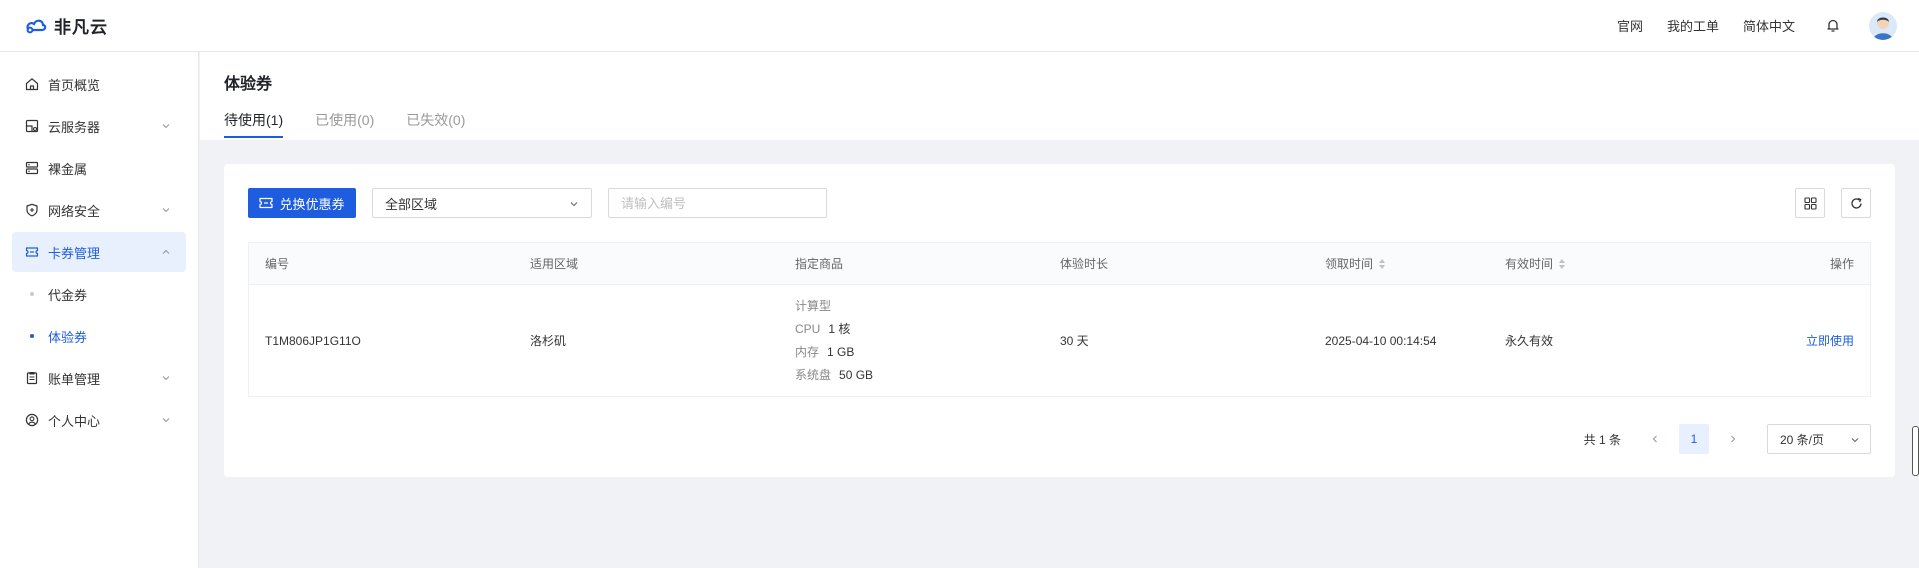  Describe the element at coordinates (74, 127) in the screenshot. I see `sidebar-item-label: 云服务器` at that location.